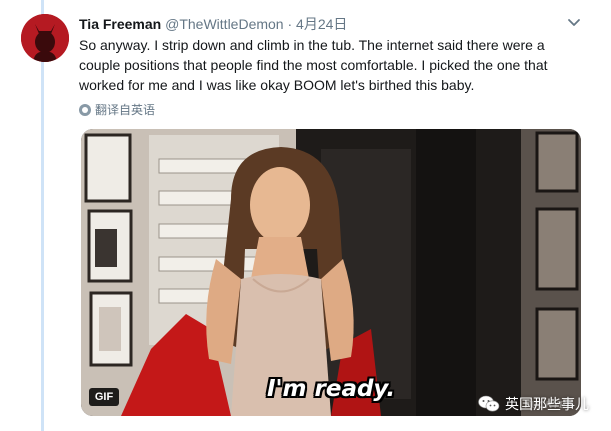 The width and height of the screenshot is (611, 431). Describe the element at coordinates (321, 24) in the screenshot. I see `tweet-date: 4月24日` at that location.